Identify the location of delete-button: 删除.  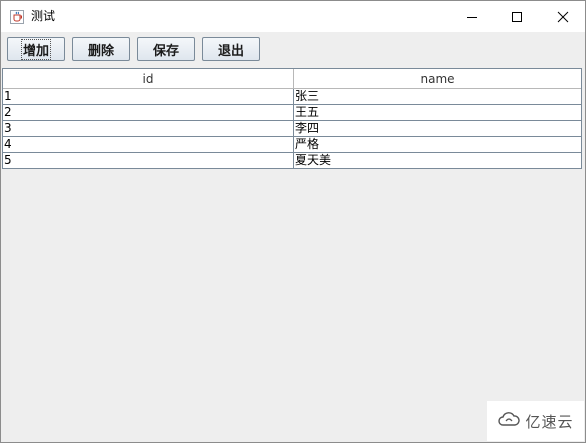
(101, 49).